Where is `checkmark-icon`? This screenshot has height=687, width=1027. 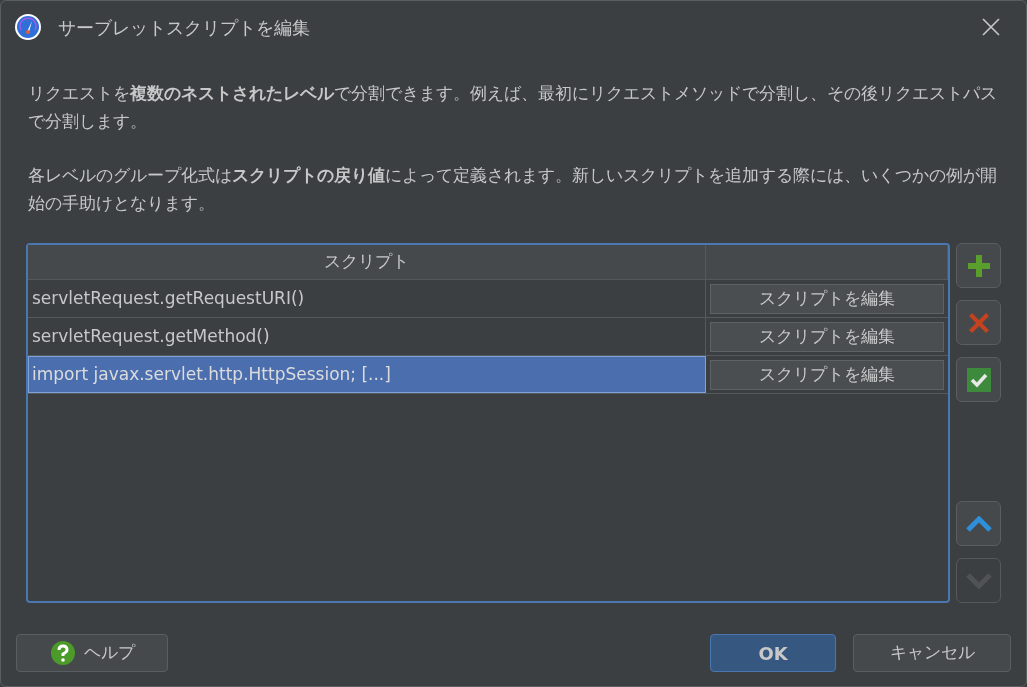
checkmark-icon is located at coordinates (978, 379).